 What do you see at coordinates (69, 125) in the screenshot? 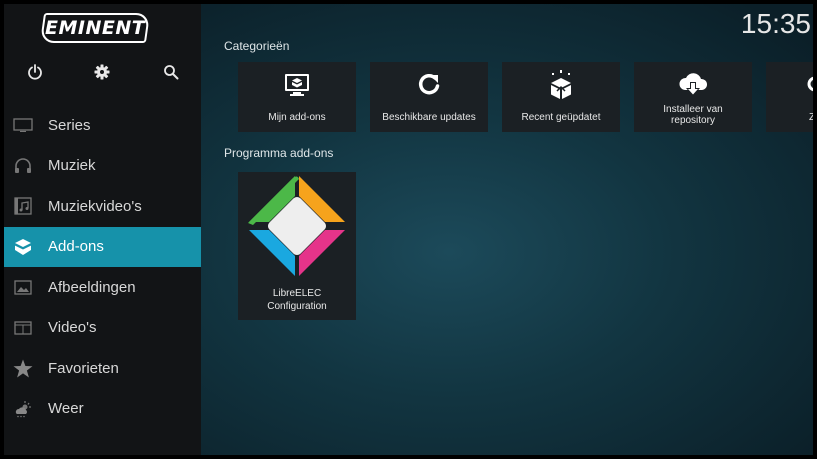
I see `sidebar-item-label: Series` at bounding box center [69, 125].